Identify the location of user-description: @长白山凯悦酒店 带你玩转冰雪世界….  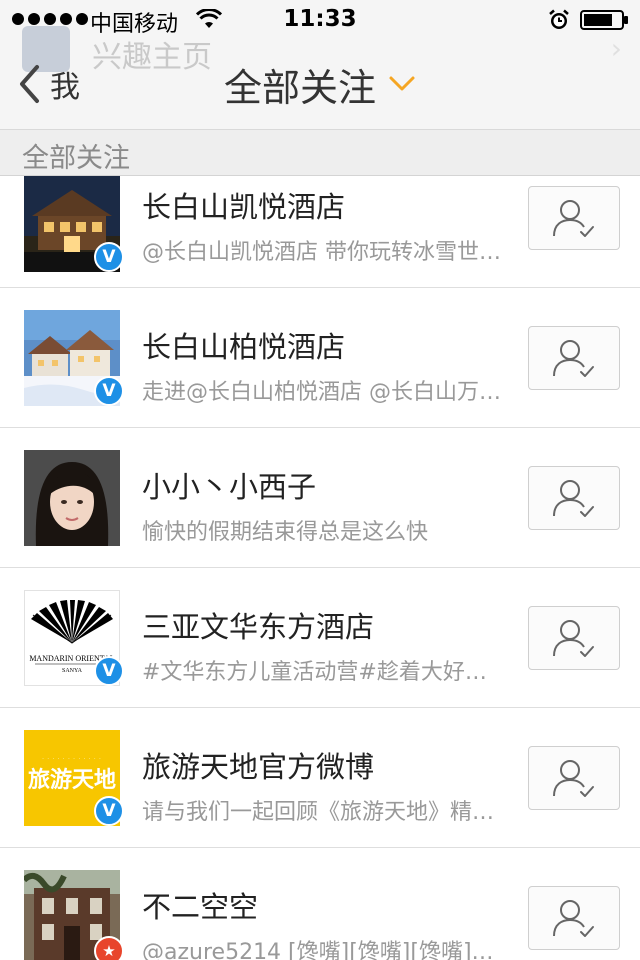
(322, 252).